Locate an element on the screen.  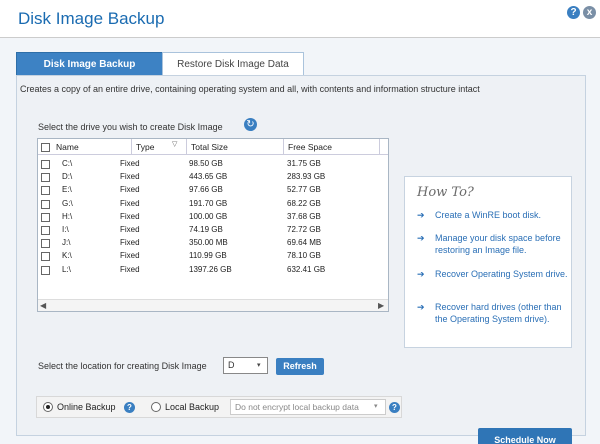
drive-free-space-cell: 69.64 MB is located at coordinates (304, 243).